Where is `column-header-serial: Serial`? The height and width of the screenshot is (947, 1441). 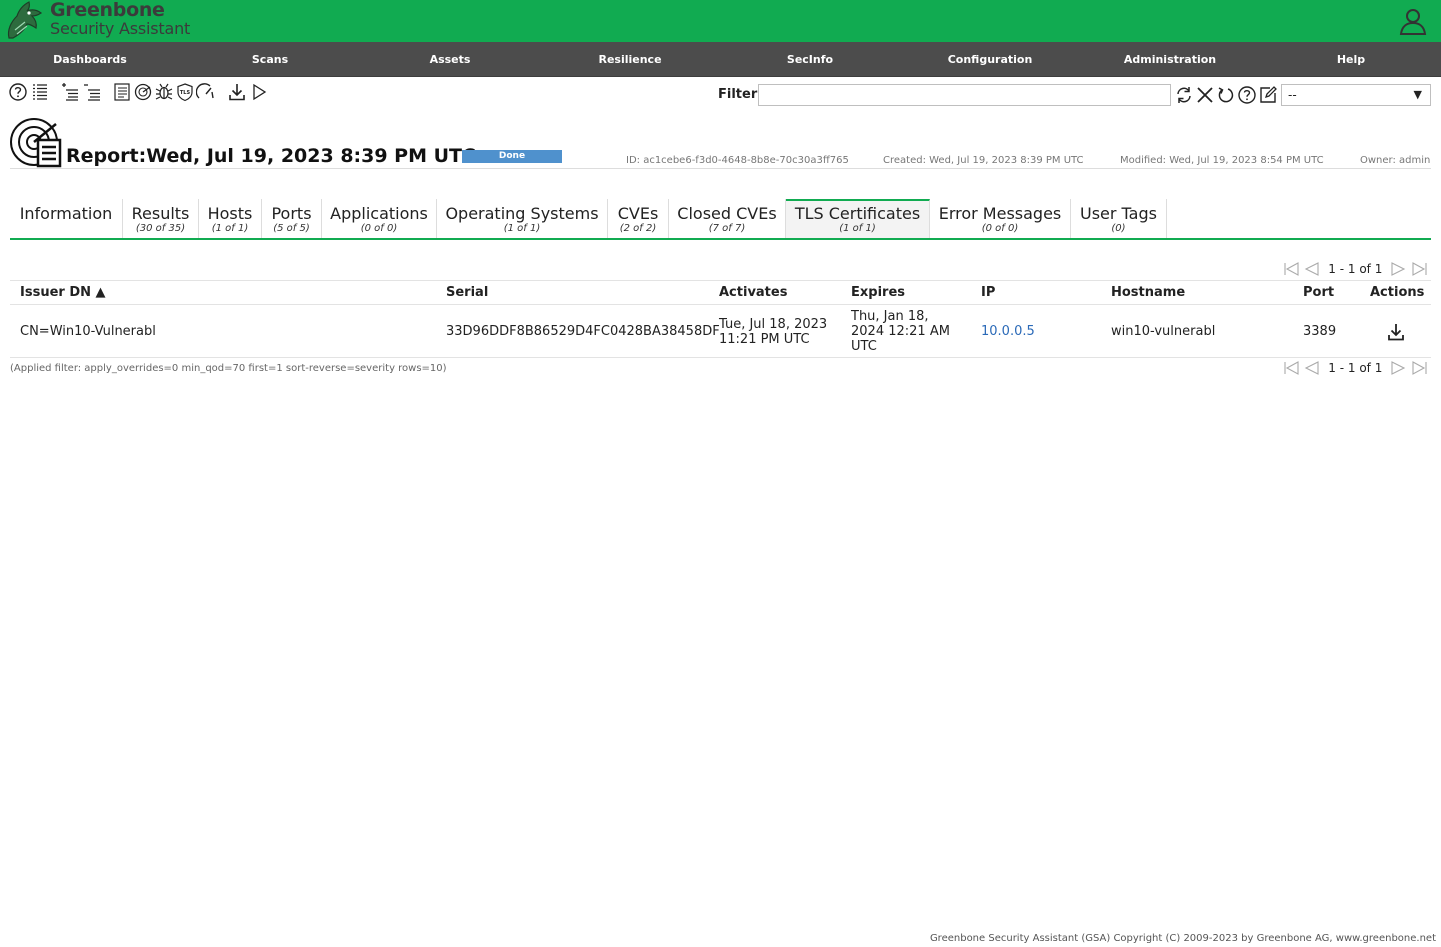 column-header-serial: Serial is located at coordinates (467, 292).